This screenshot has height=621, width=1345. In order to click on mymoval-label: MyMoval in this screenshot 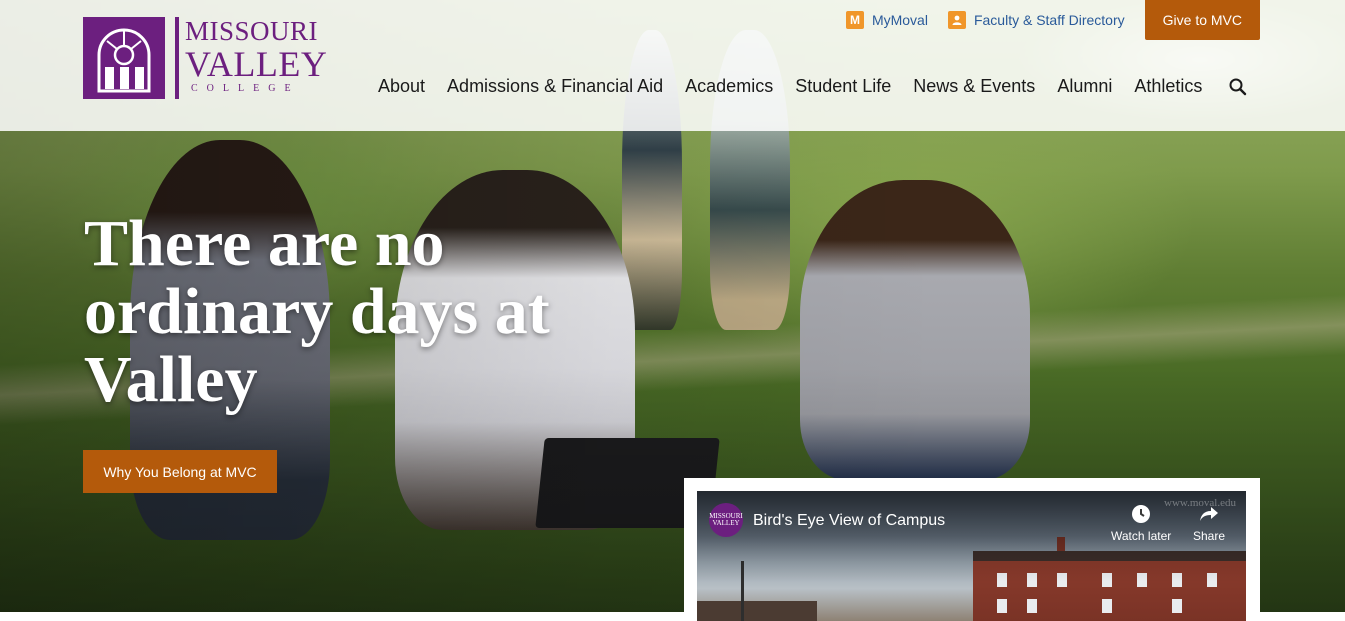, I will do `click(899, 20)`.